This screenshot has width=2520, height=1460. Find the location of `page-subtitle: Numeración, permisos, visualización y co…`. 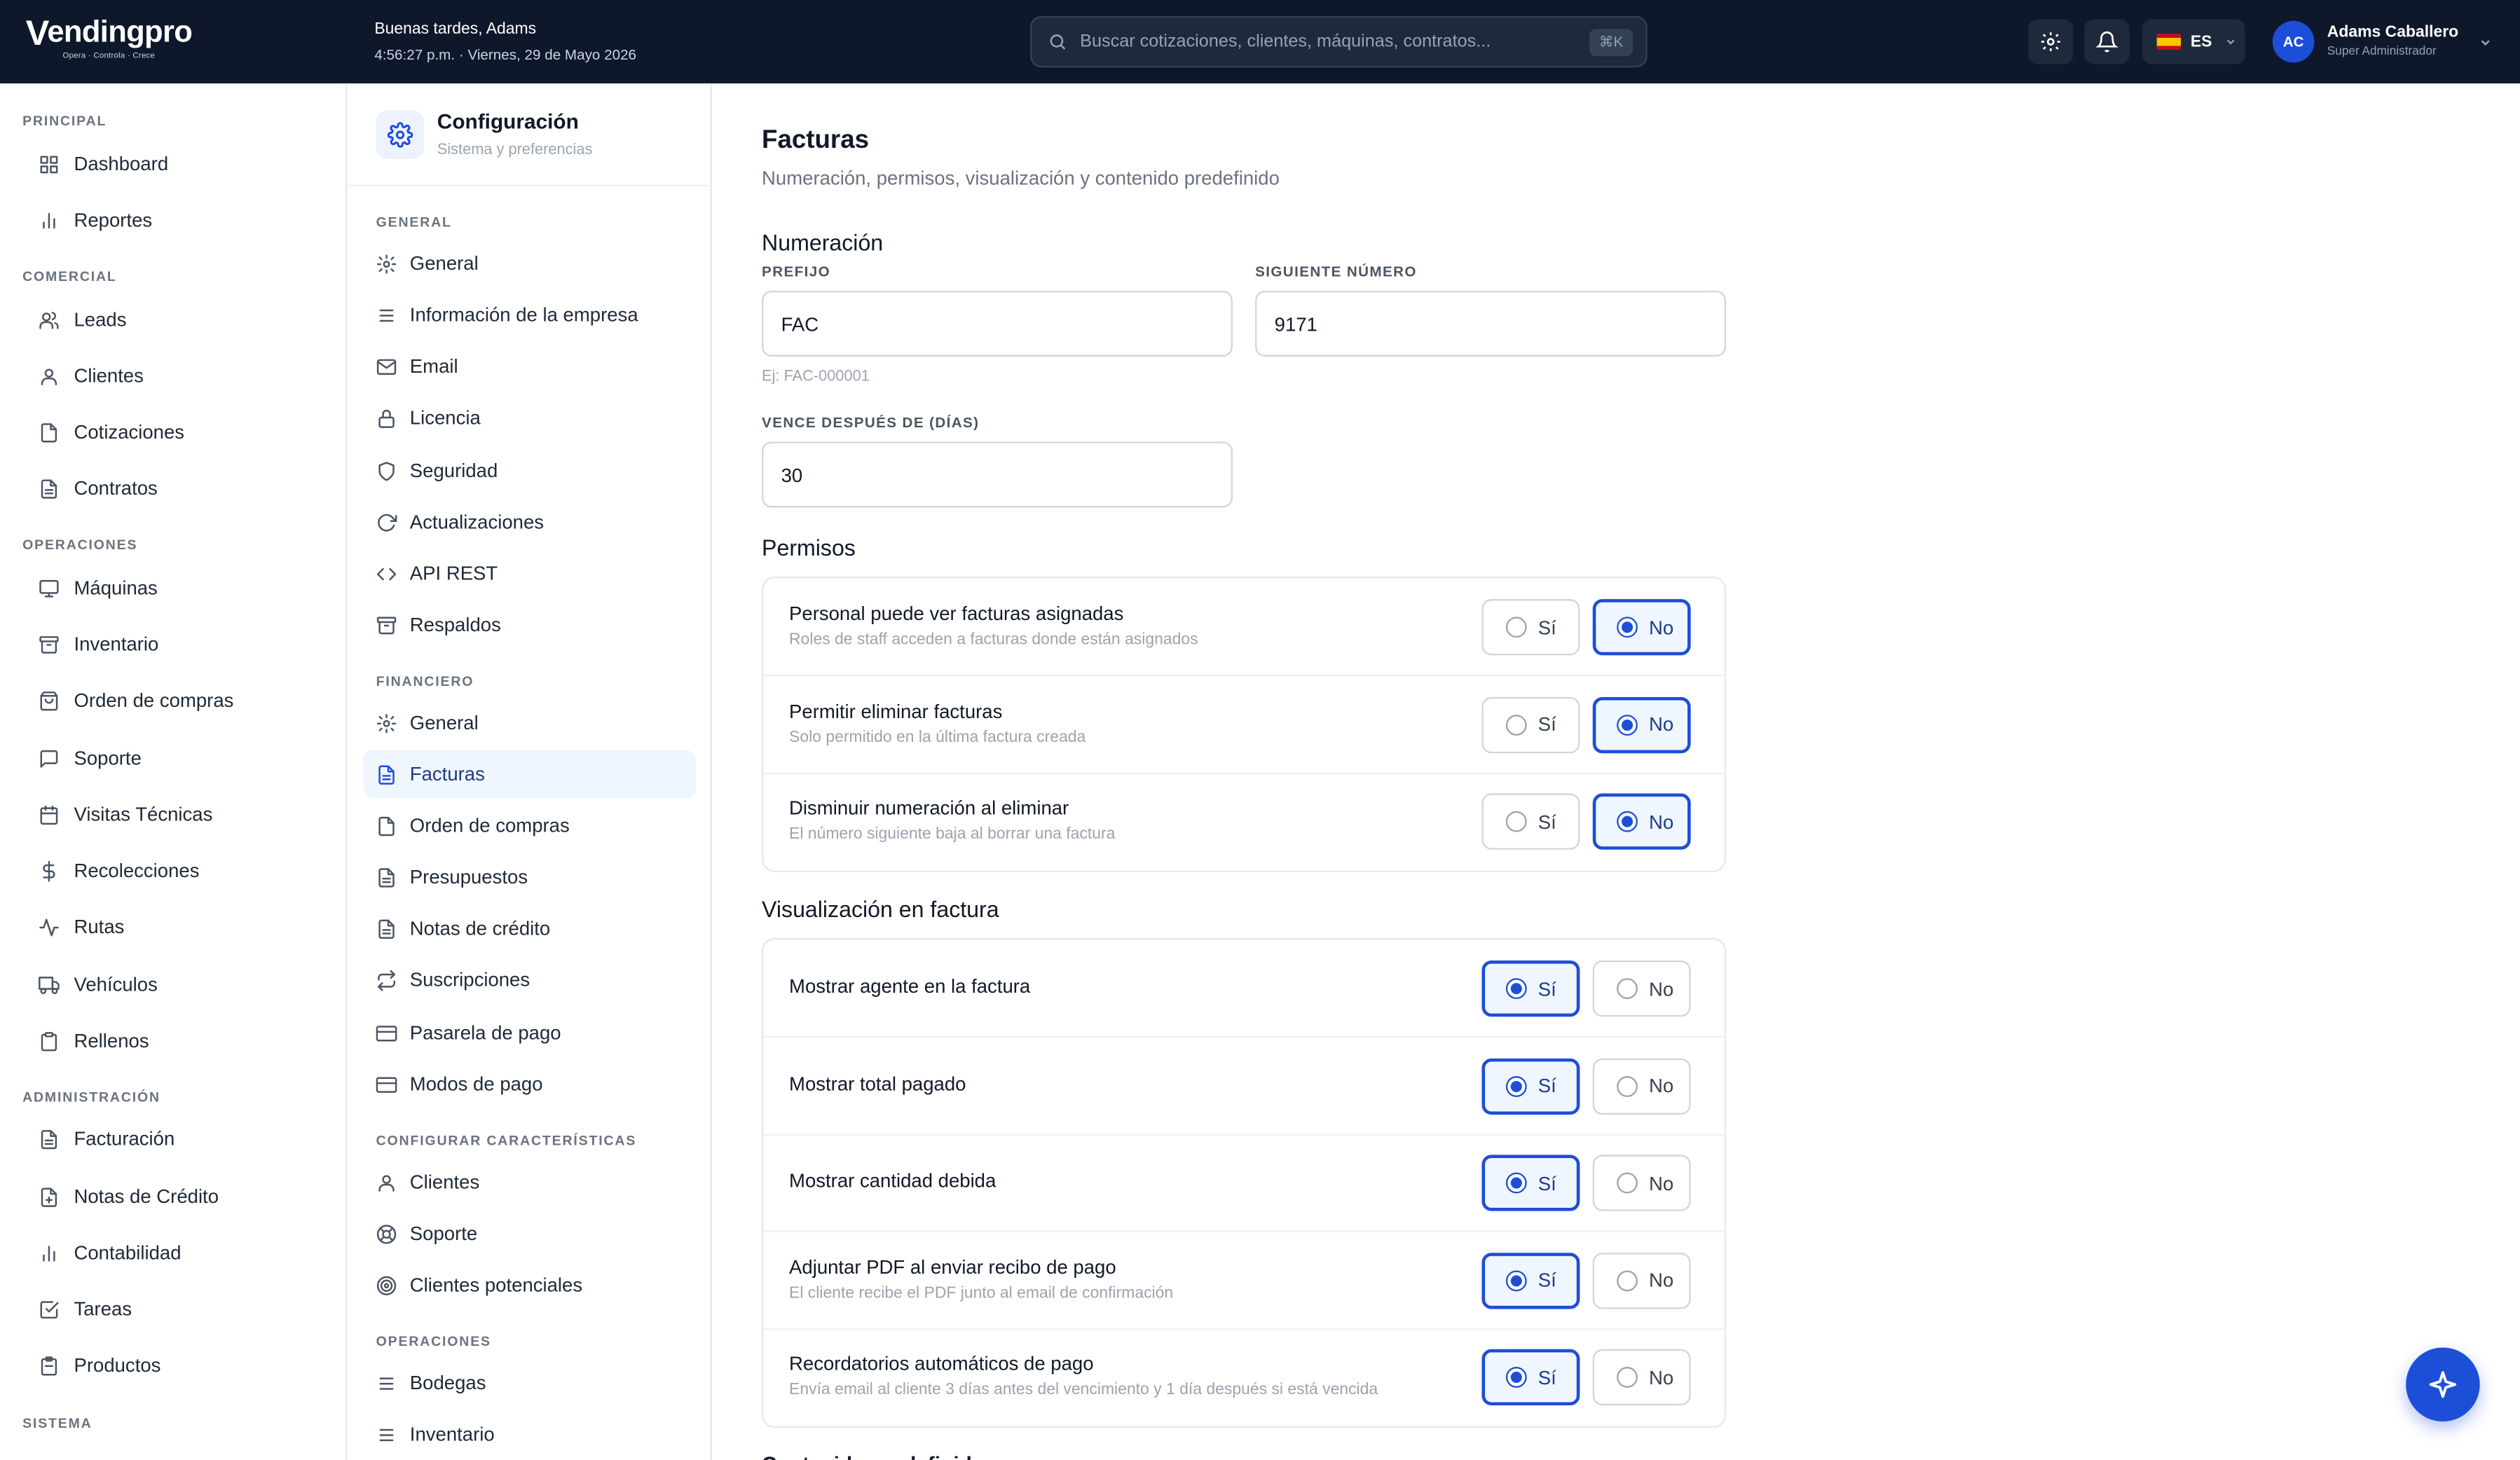

page-subtitle: Numeración, permisos, visualización y co… is located at coordinates (1021, 178).